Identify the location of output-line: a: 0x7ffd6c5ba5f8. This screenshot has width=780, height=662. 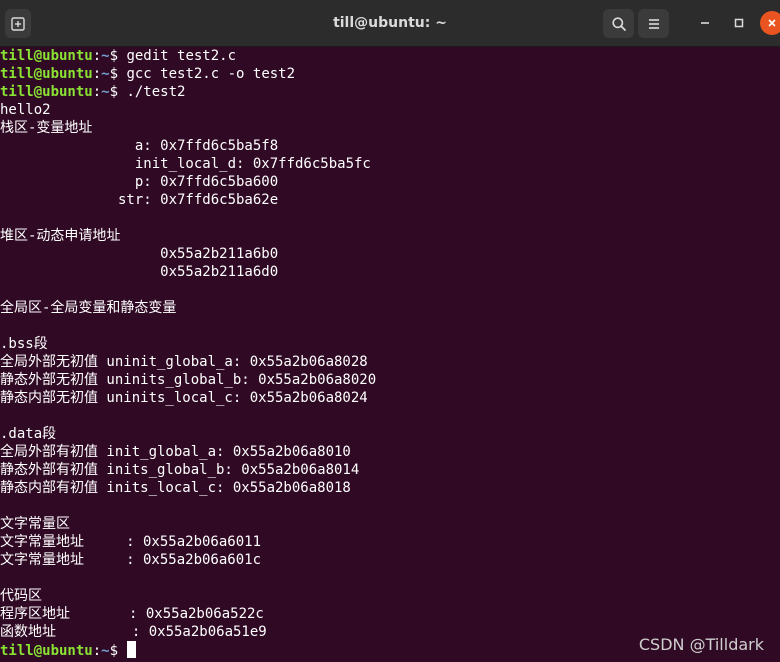
(139, 146).